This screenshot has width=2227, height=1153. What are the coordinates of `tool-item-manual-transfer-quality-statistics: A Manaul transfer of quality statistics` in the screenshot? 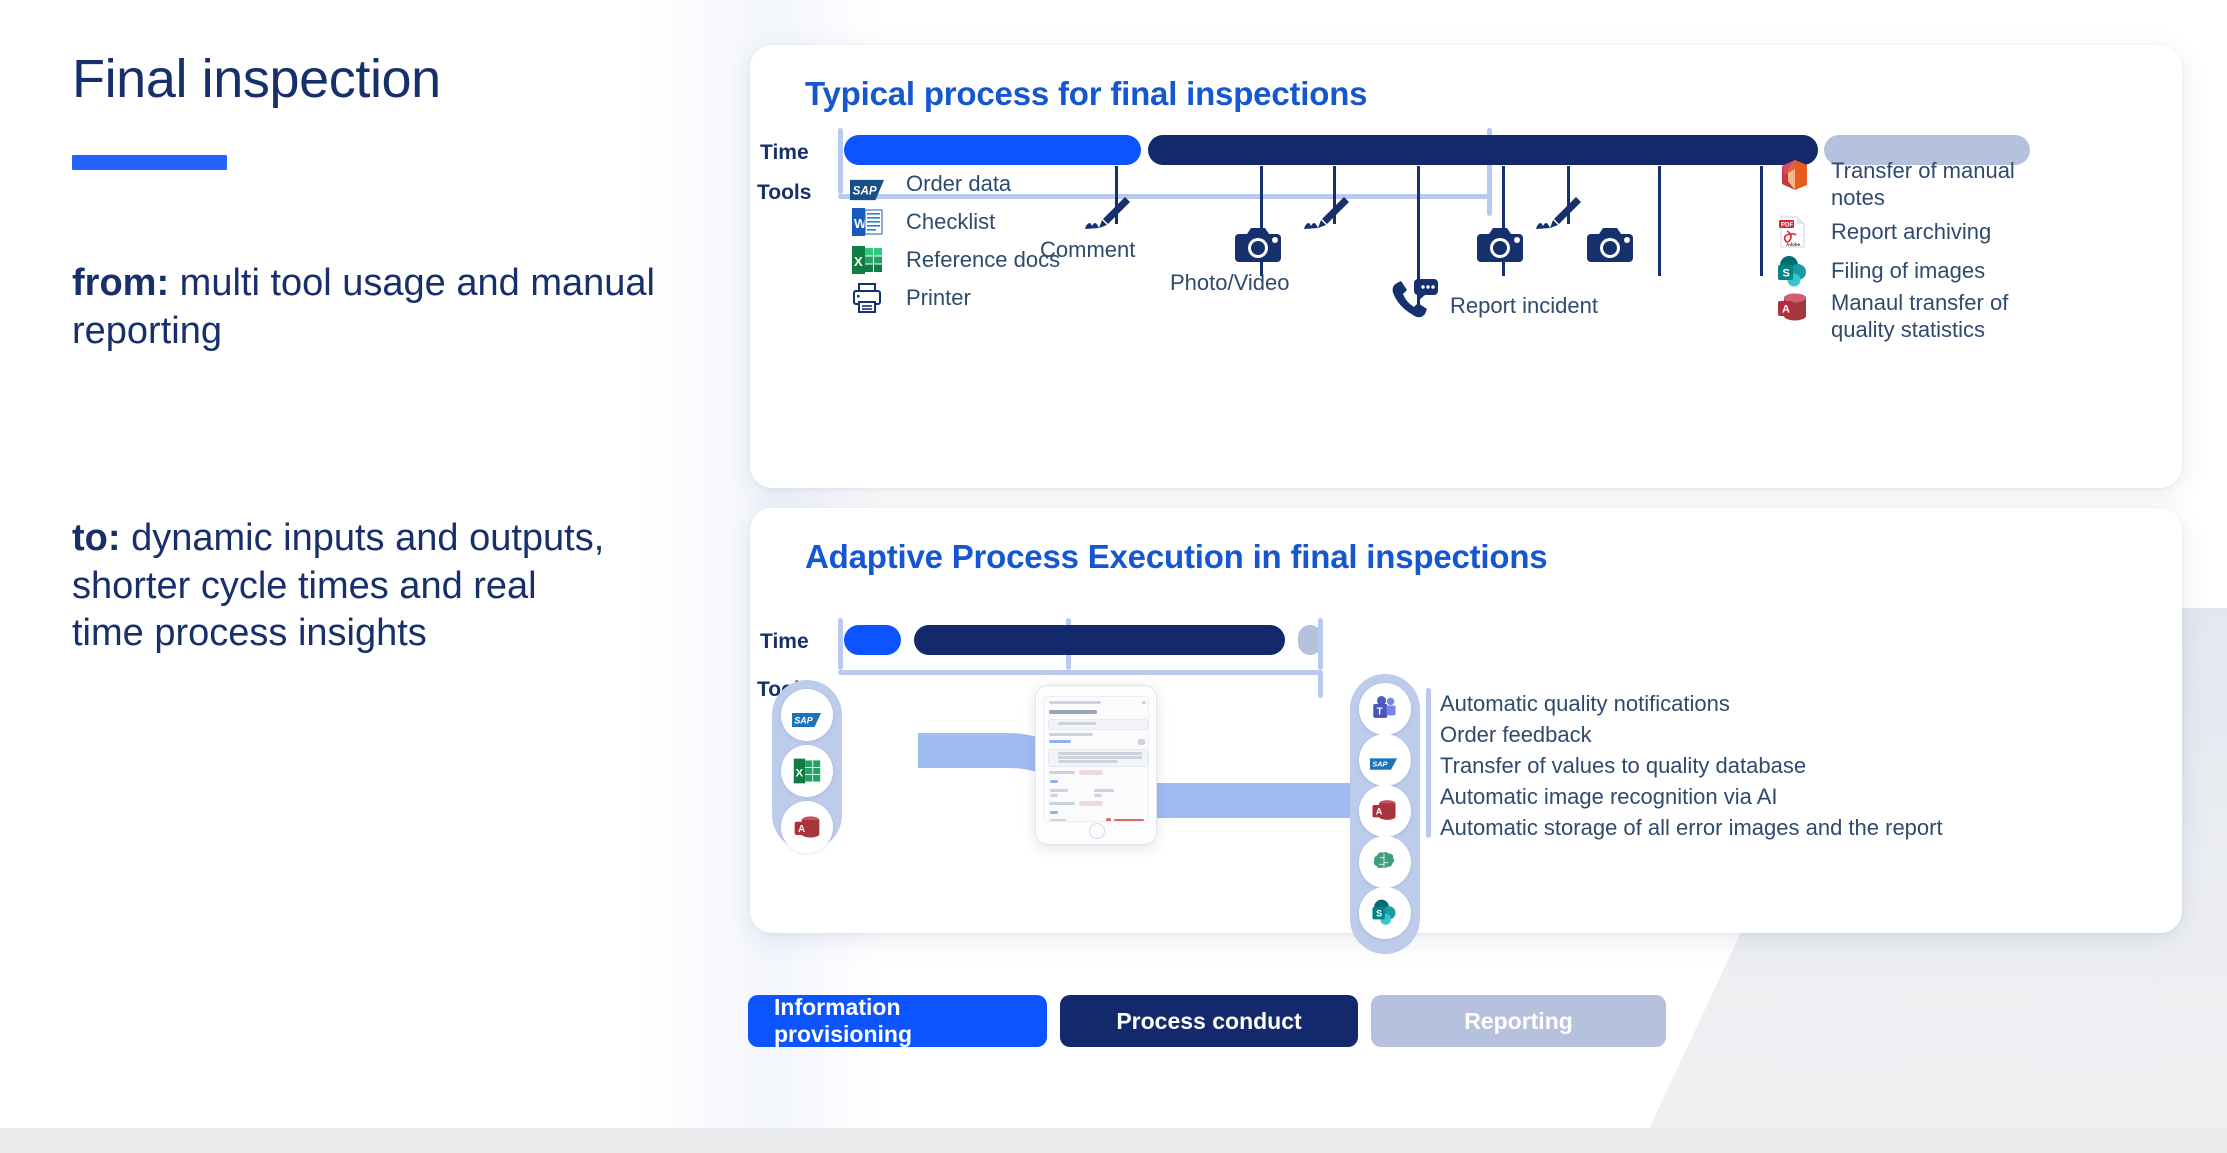 It's located at (1918, 317).